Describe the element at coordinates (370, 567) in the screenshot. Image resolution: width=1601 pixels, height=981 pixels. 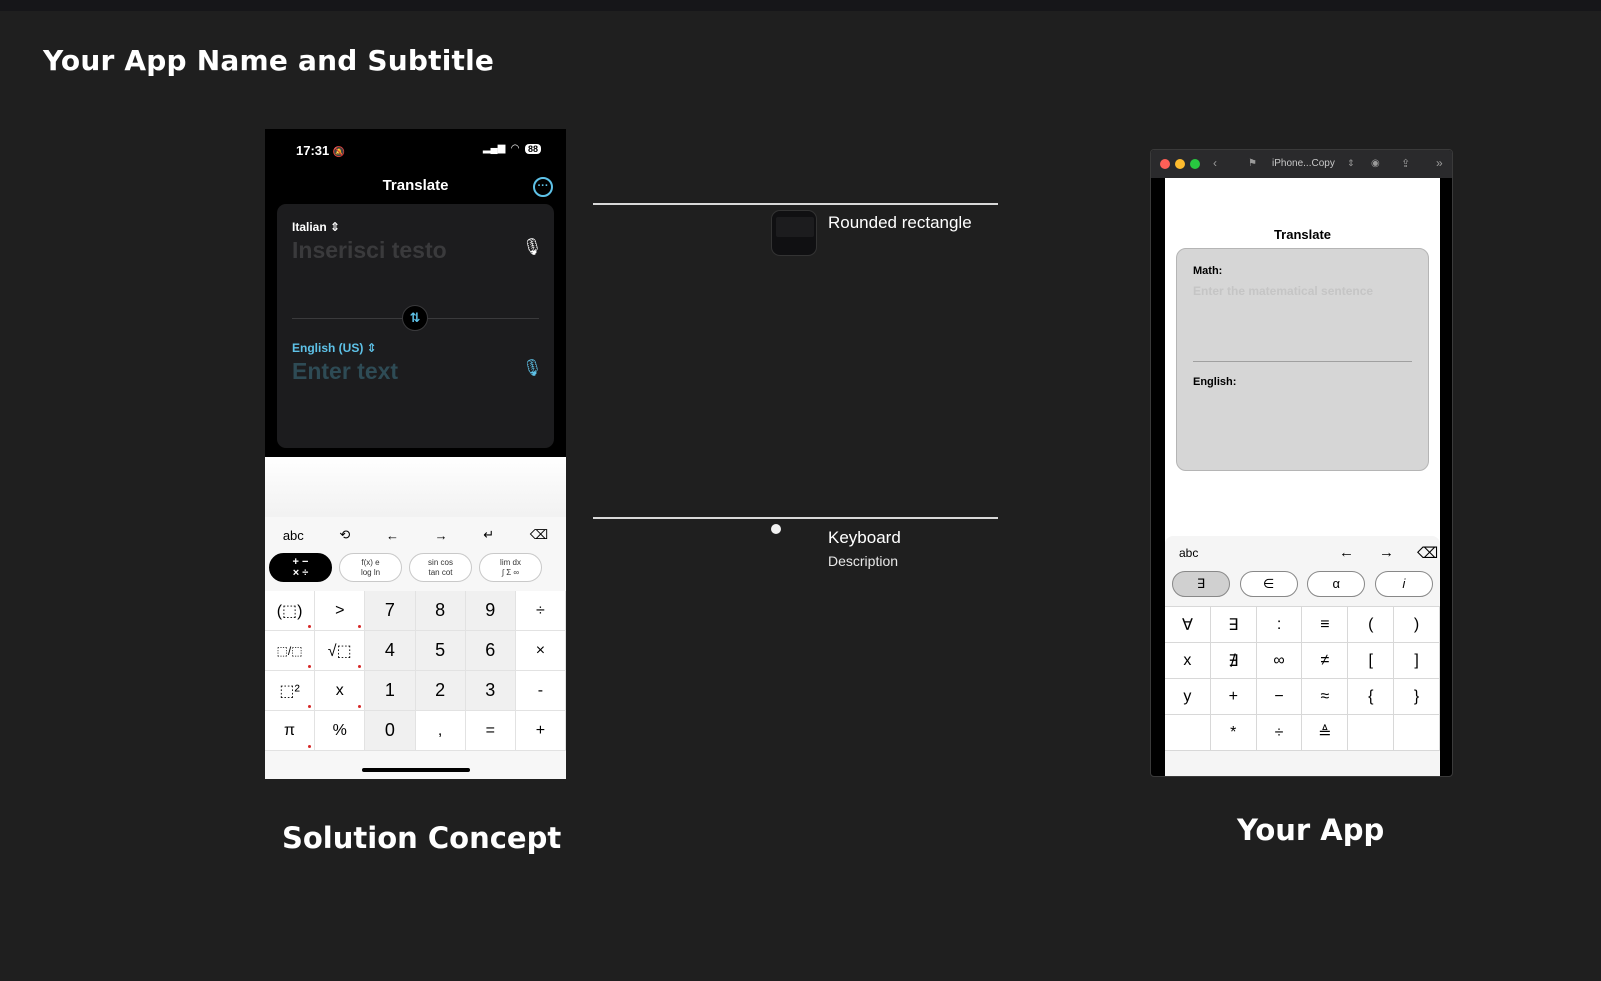
I see `tab-functions: f(x) e log ln` at that location.